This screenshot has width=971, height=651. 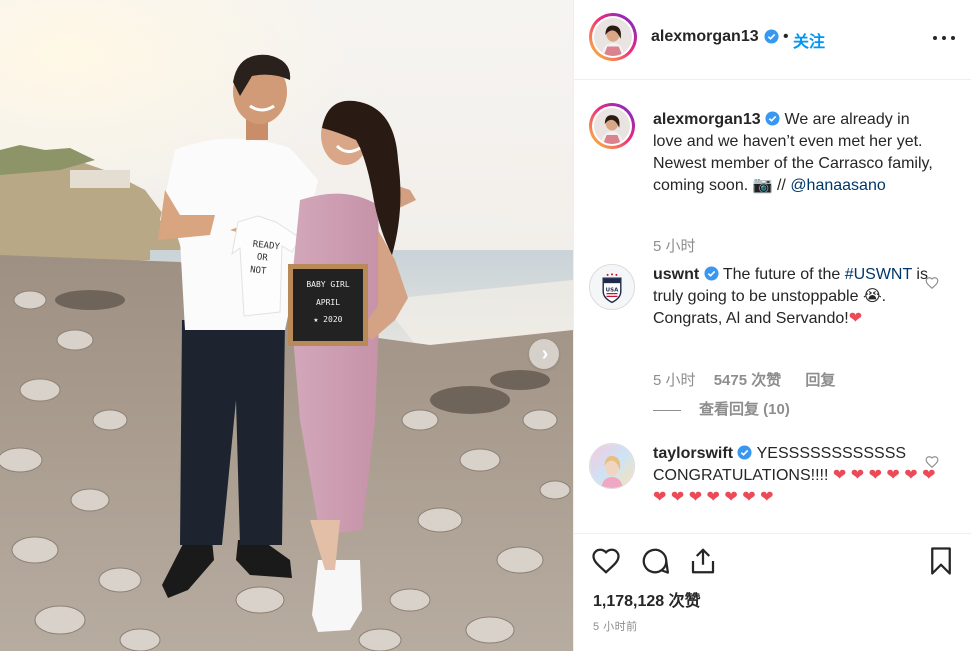 What do you see at coordinates (820, 380) in the screenshot?
I see `reply-button: 回复` at bounding box center [820, 380].